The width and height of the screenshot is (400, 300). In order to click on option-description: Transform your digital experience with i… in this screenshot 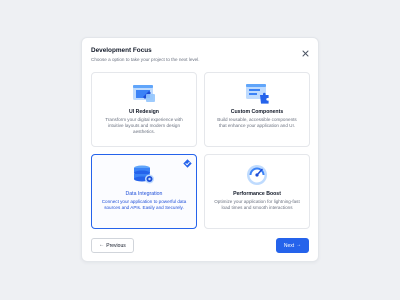, I will do `click(144, 125)`.